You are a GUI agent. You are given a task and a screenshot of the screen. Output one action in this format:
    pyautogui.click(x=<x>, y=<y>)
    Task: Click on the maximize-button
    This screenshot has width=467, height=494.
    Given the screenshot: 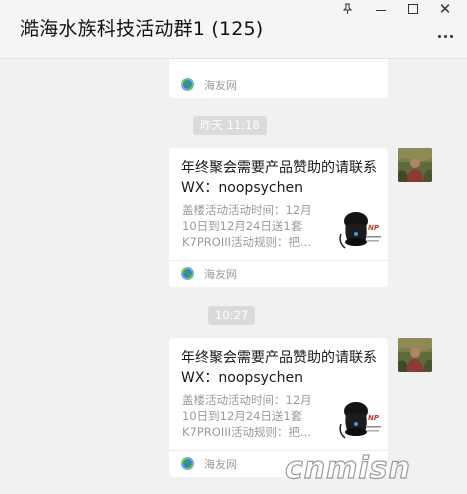 What is the action you would take?
    pyautogui.click(x=413, y=9)
    